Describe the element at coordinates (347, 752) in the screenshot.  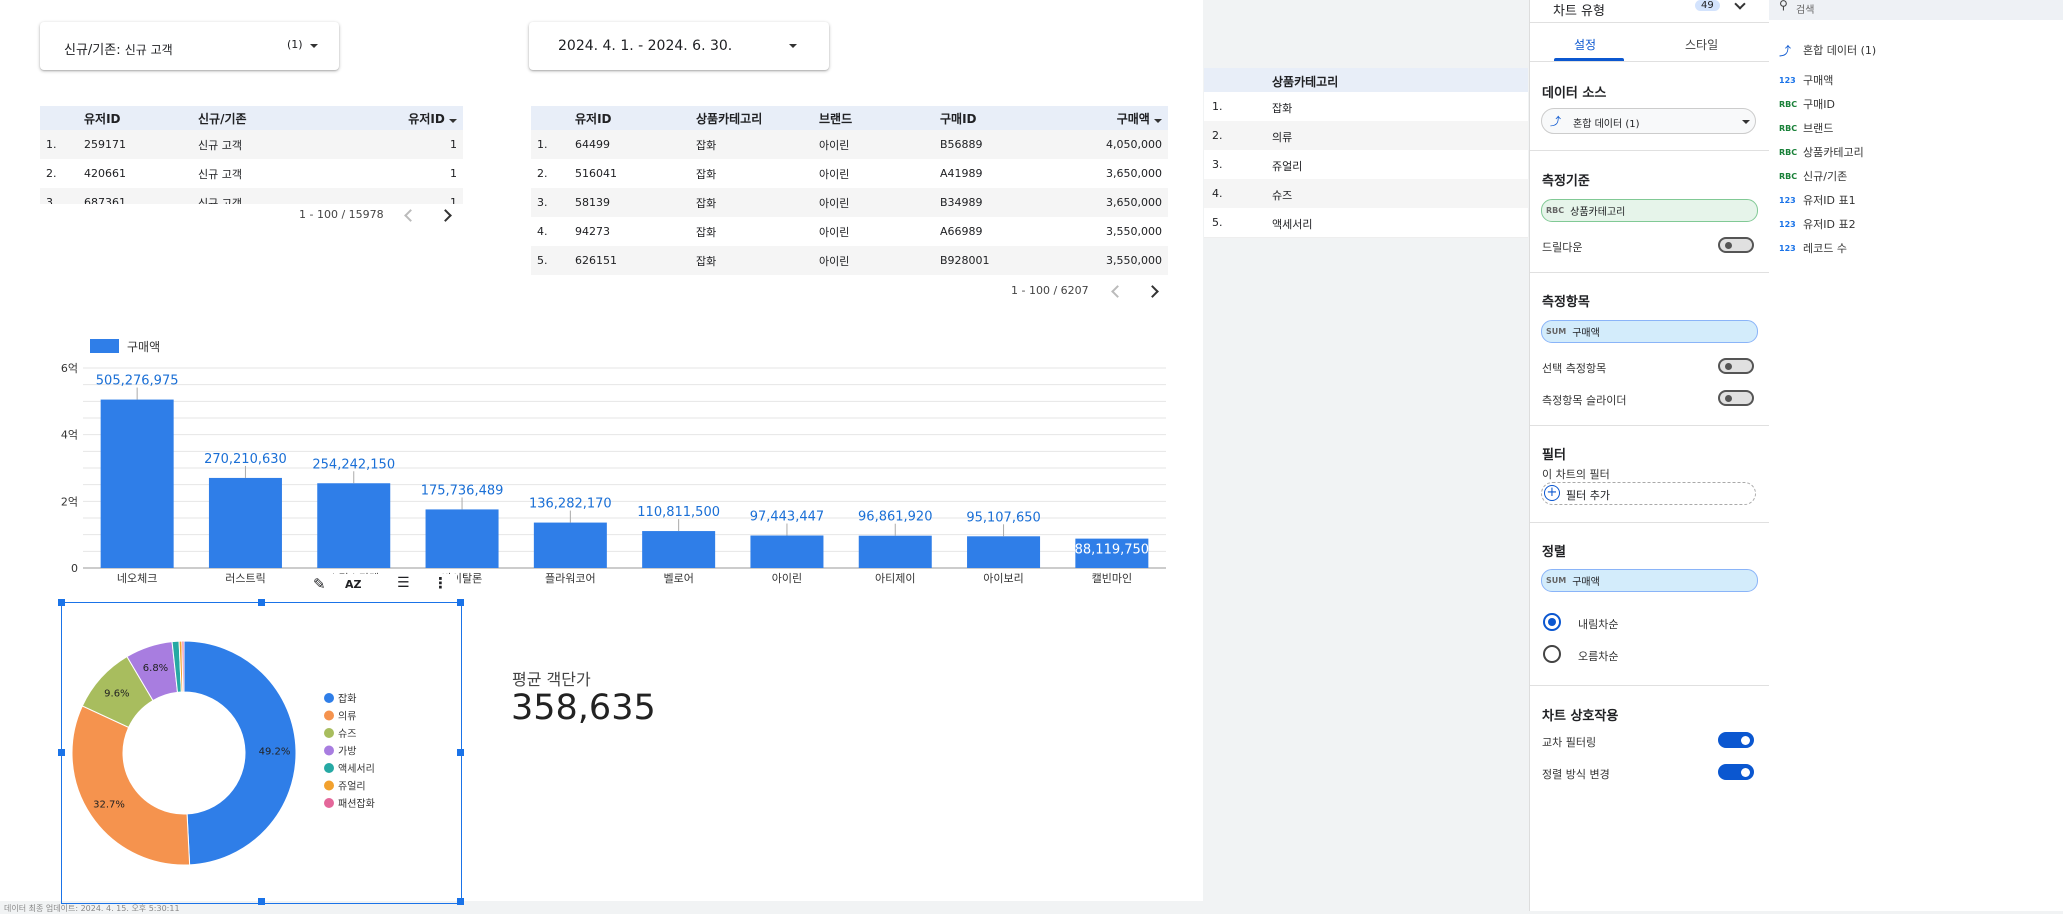
I see `legend-label: 가방` at that location.